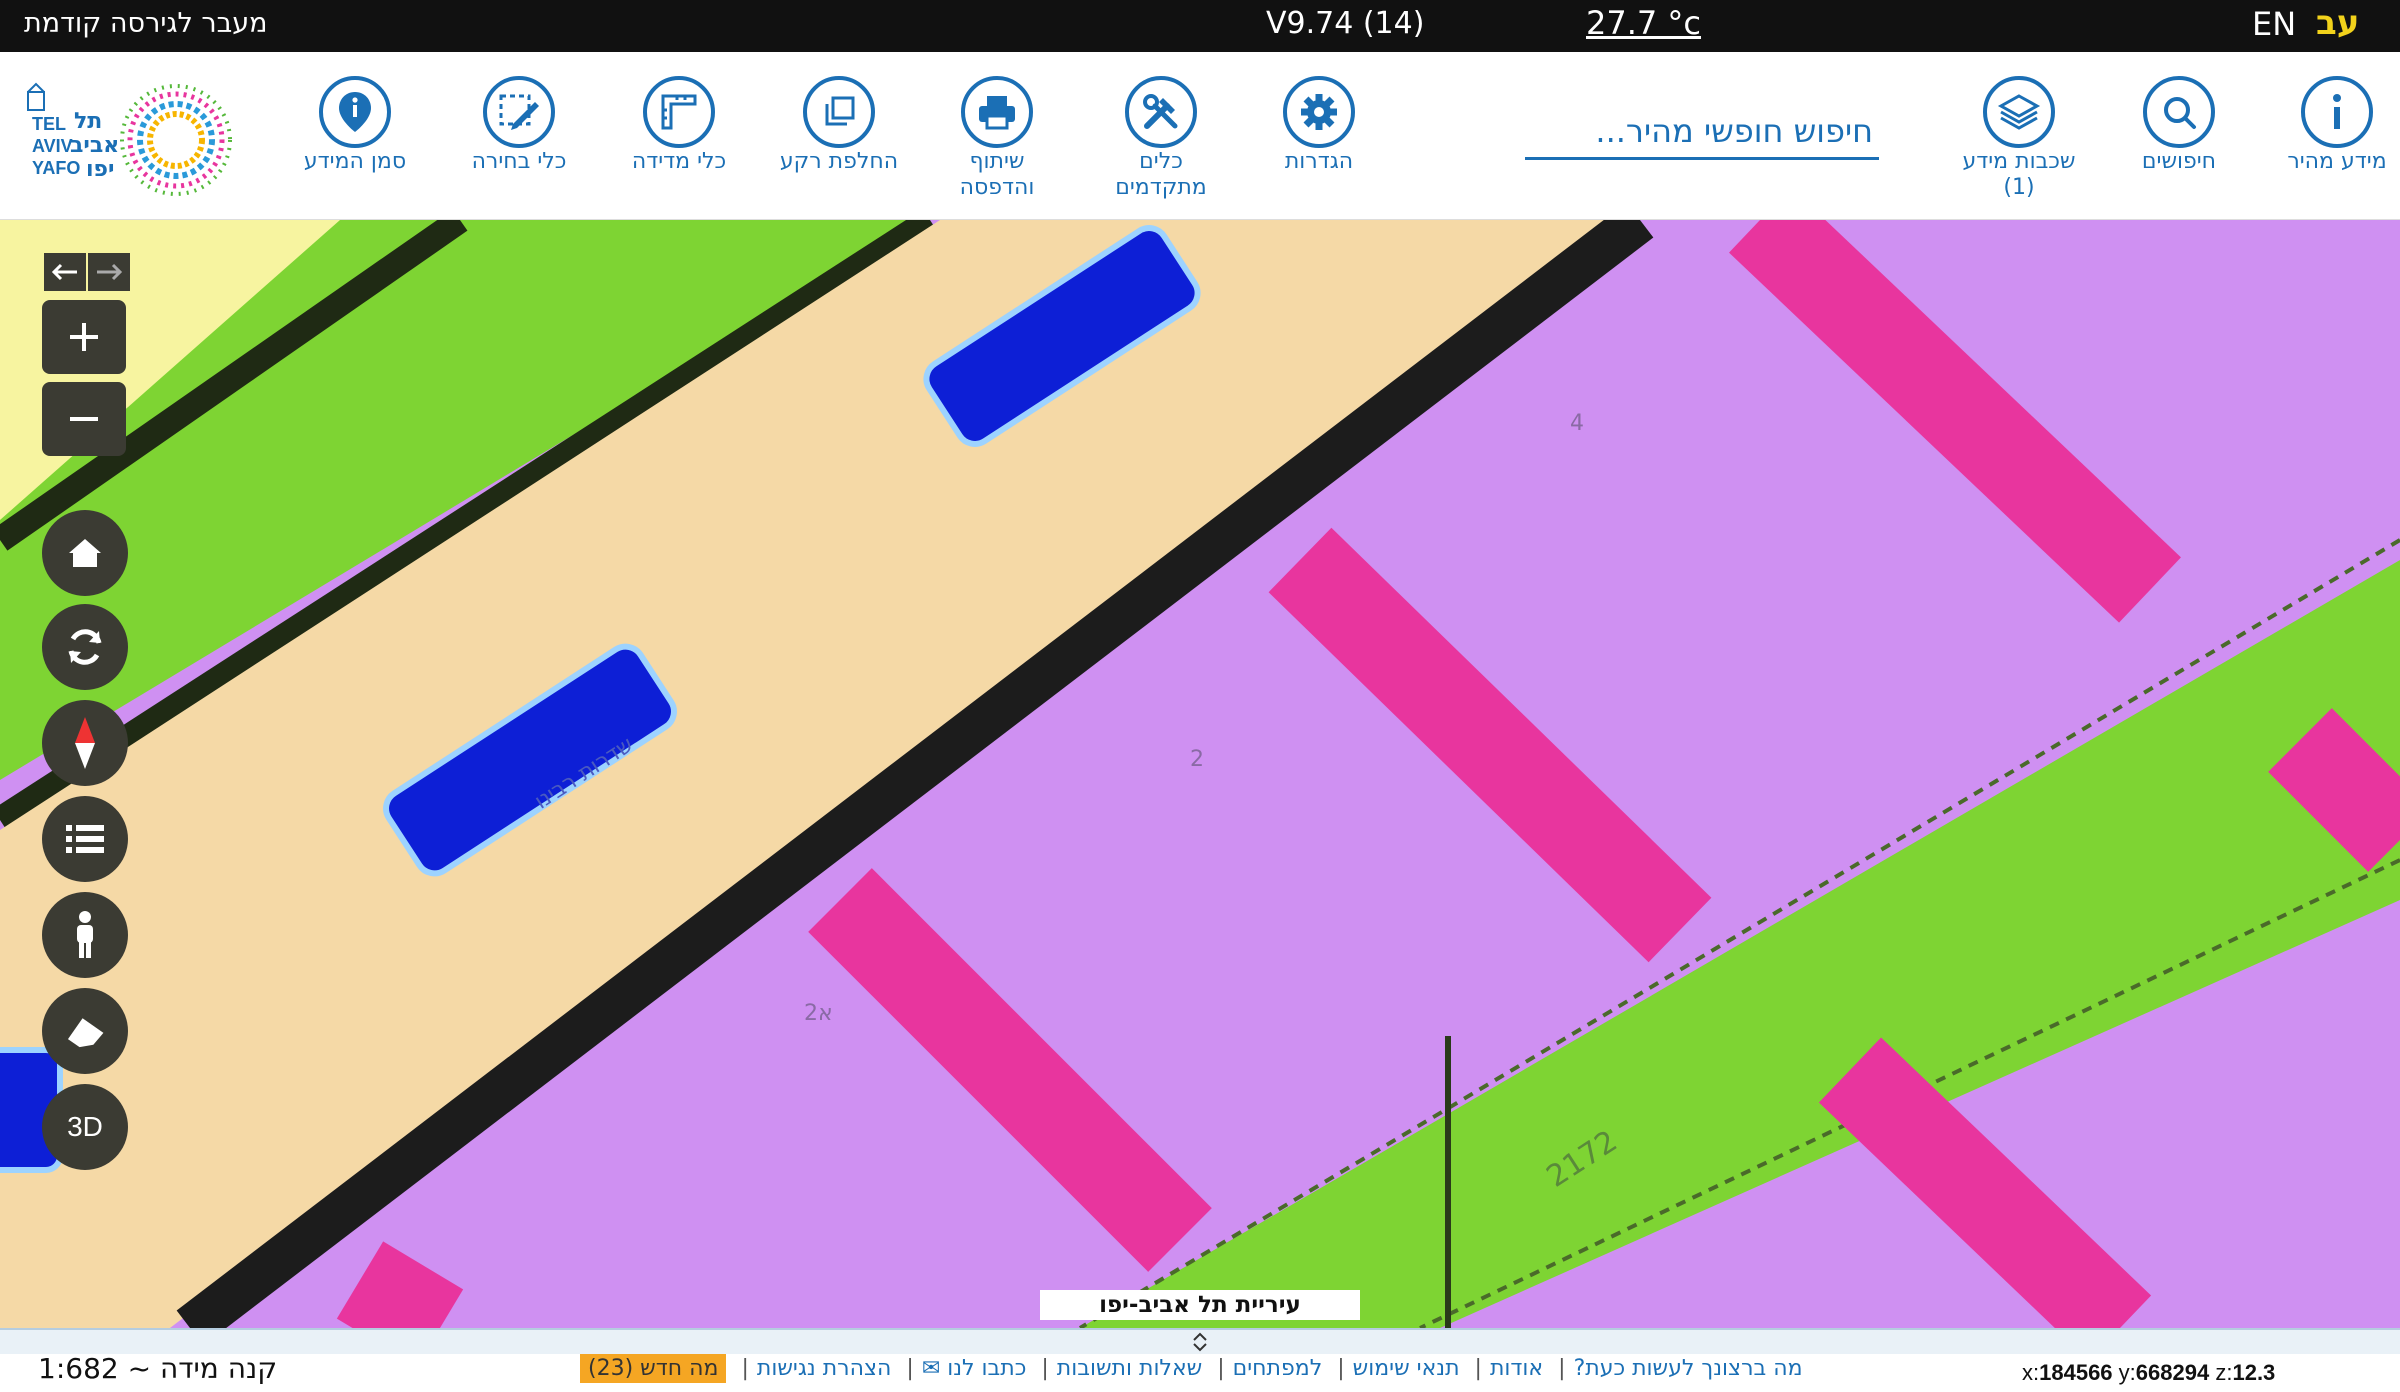  I want to click on three-d-button: 3D, so click(85, 1127).